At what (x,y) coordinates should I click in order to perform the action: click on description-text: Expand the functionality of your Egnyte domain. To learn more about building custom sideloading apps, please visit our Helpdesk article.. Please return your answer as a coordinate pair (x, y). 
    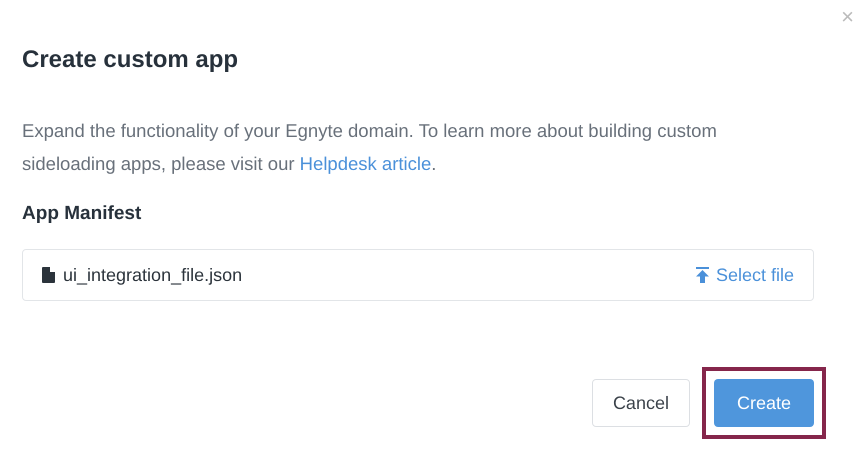
    Looking at the image, I should click on (370, 147).